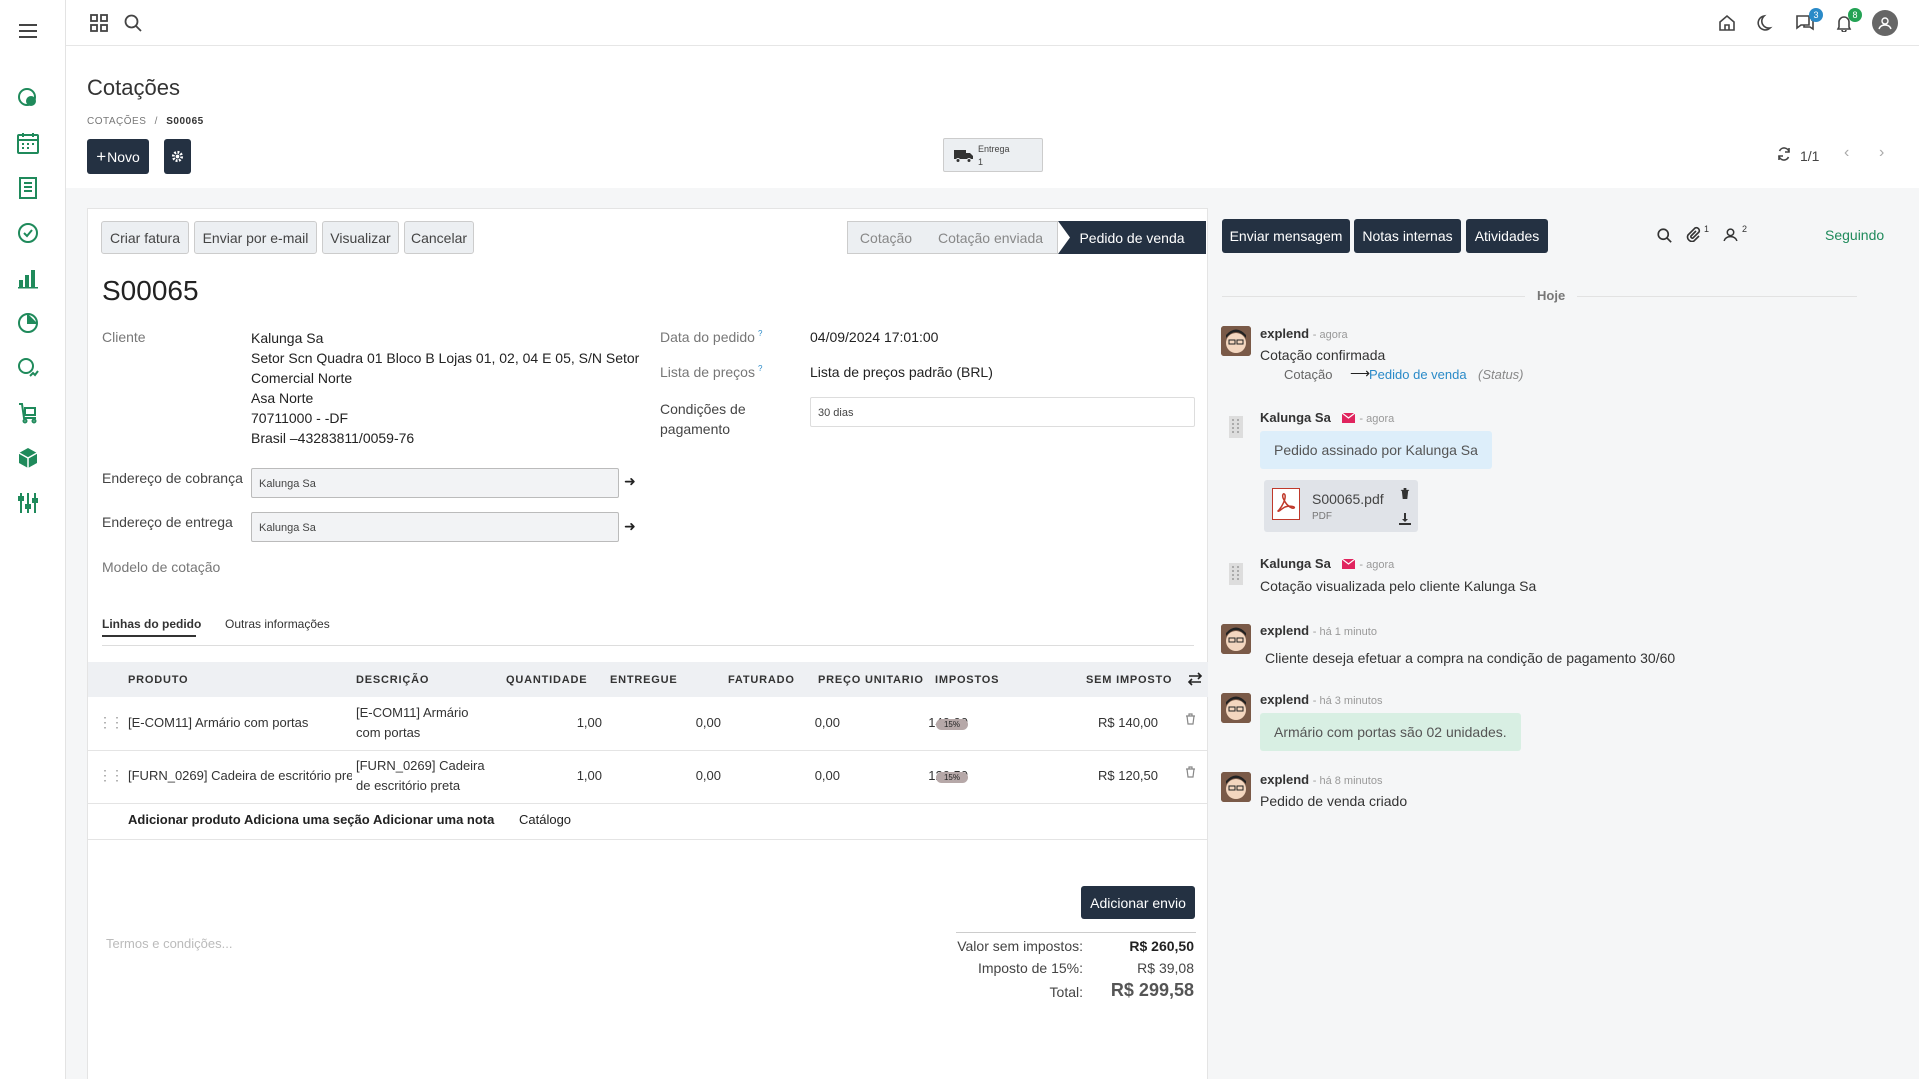 The width and height of the screenshot is (1919, 1079). What do you see at coordinates (1810, 156) in the screenshot?
I see `pager-value: 1/1` at bounding box center [1810, 156].